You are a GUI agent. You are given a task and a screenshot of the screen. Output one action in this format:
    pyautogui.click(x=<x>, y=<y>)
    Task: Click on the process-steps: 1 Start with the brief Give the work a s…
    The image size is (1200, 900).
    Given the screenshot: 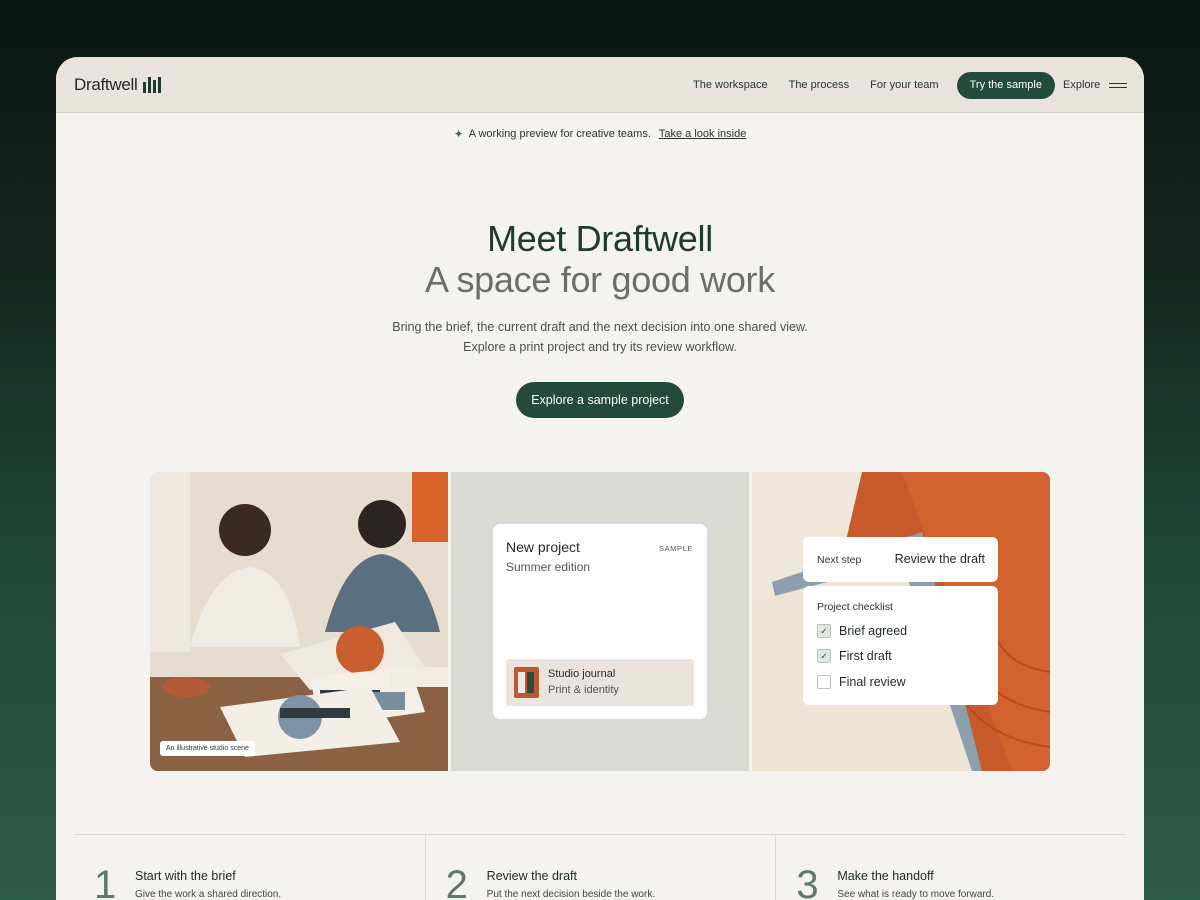 What is the action you would take?
    pyautogui.click(x=600, y=867)
    